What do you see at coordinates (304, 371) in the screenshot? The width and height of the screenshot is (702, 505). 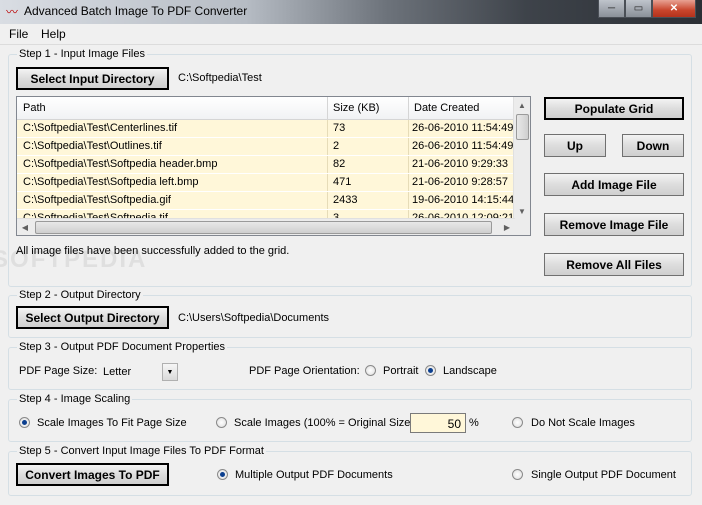 I see `orientation-label: PDF Page Orientation:` at bounding box center [304, 371].